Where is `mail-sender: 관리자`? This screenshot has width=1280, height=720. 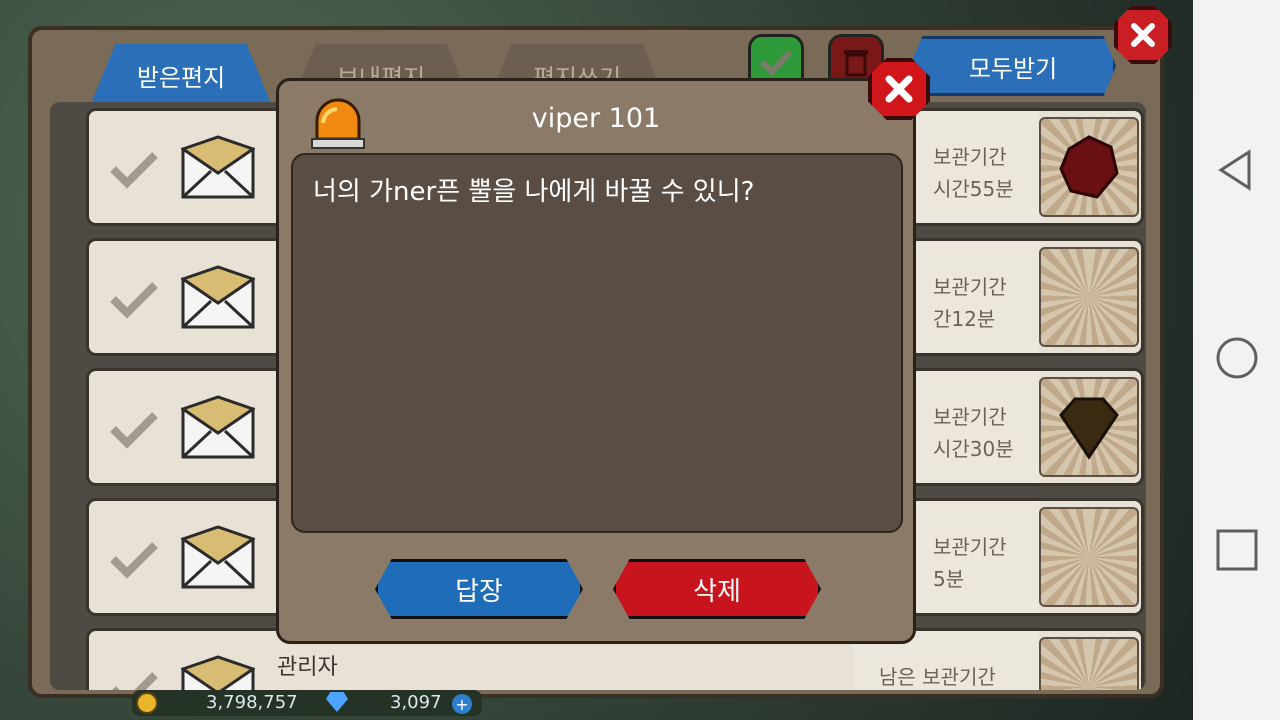 mail-sender: 관리자 is located at coordinates (307, 667).